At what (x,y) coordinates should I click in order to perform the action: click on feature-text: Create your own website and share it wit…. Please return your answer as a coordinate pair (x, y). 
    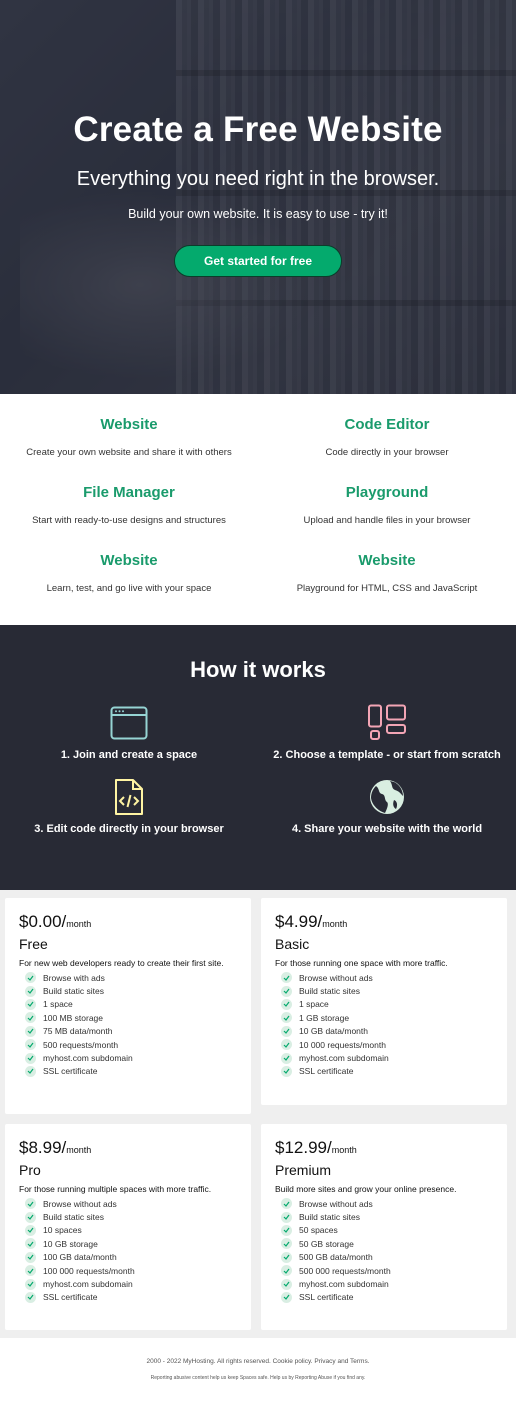
    Looking at the image, I should click on (129, 452).